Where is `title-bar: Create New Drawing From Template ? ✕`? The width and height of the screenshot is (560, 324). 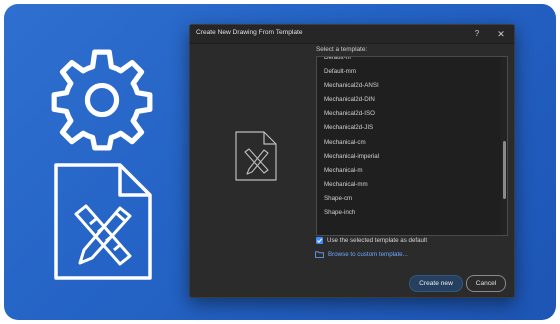
title-bar: Create New Drawing From Template ? ✕ is located at coordinates (352, 34).